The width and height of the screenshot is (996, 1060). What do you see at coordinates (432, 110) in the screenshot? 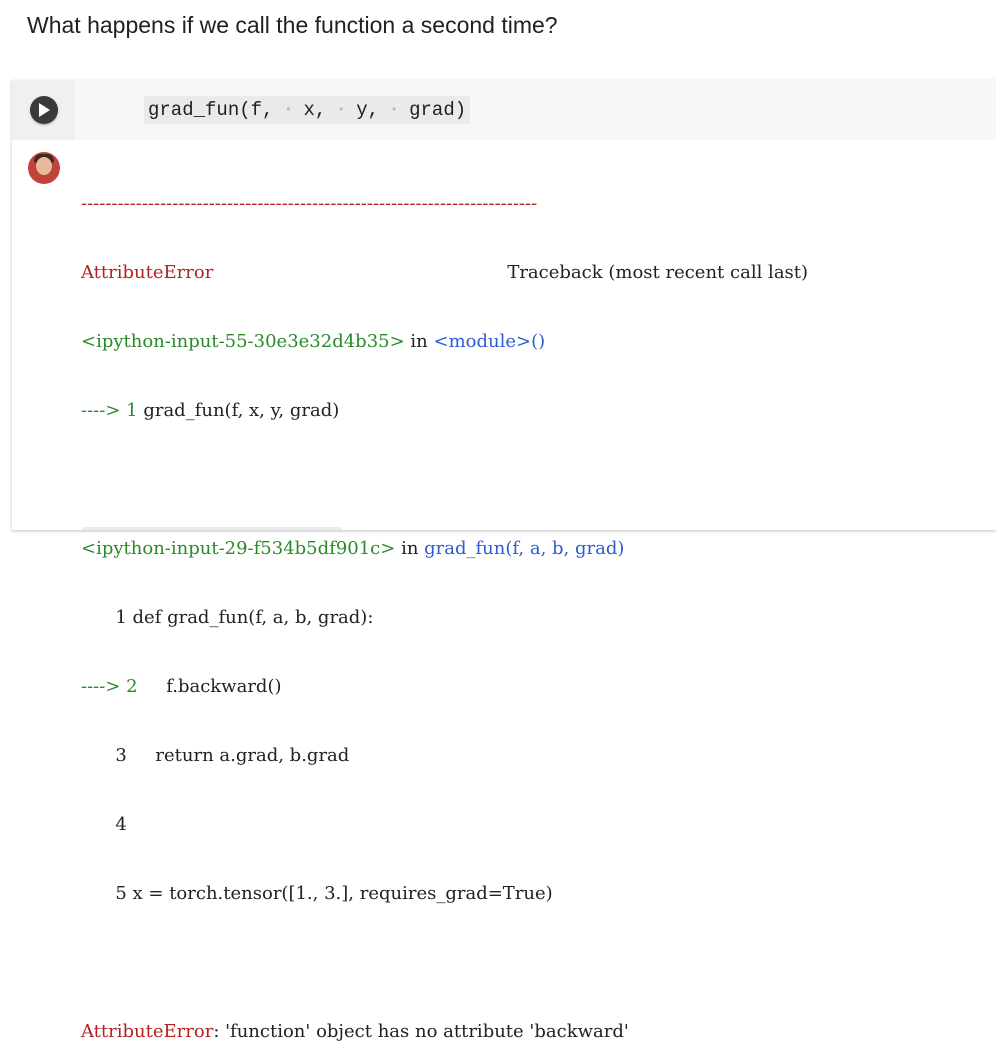
I see `code-token-arg: grad` at bounding box center [432, 110].